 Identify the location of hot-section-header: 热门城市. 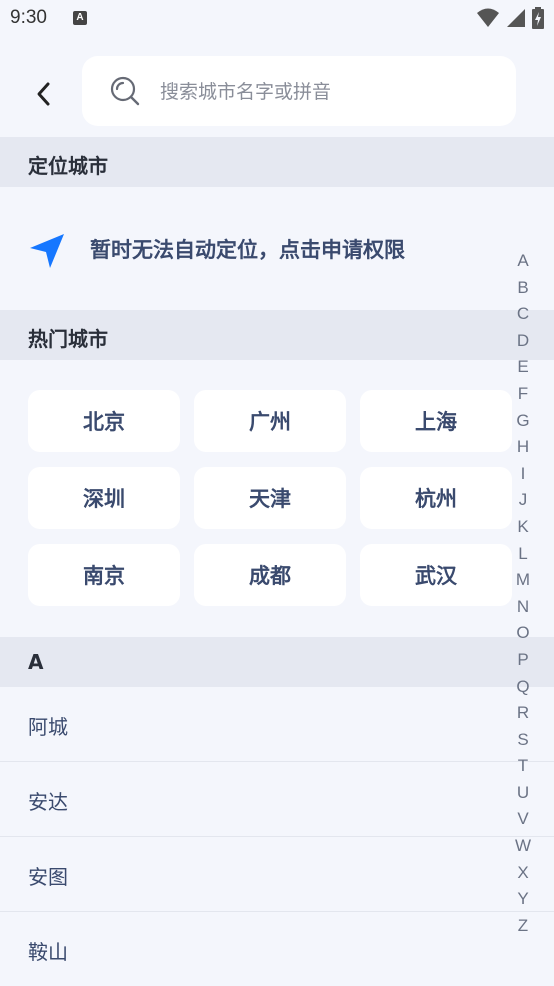
(277, 335).